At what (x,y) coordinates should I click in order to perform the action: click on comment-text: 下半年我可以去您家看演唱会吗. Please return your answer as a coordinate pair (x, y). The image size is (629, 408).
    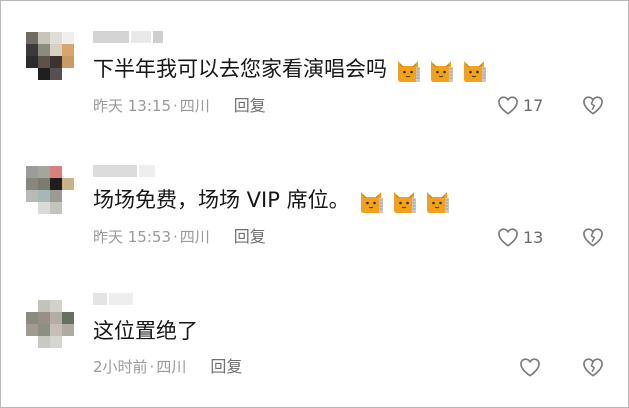
    Looking at the image, I should click on (289, 69).